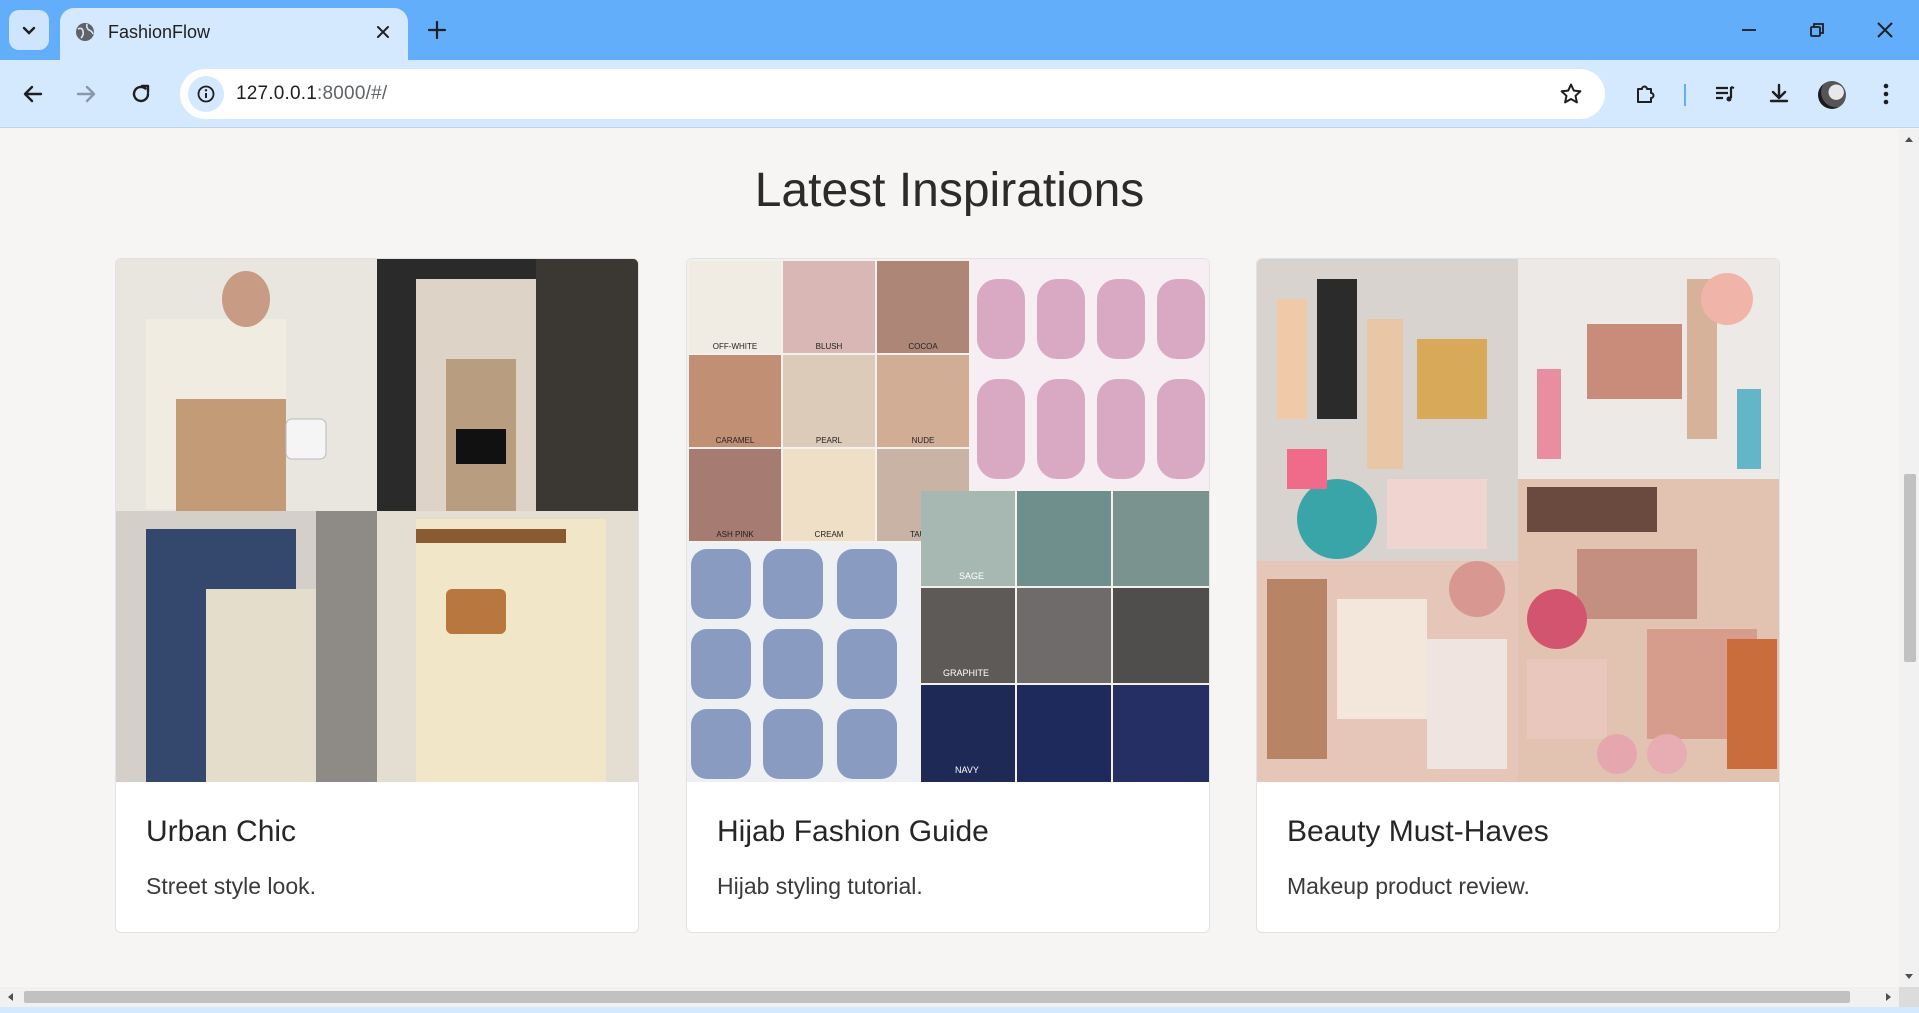  I want to click on back-button, so click(33, 94).